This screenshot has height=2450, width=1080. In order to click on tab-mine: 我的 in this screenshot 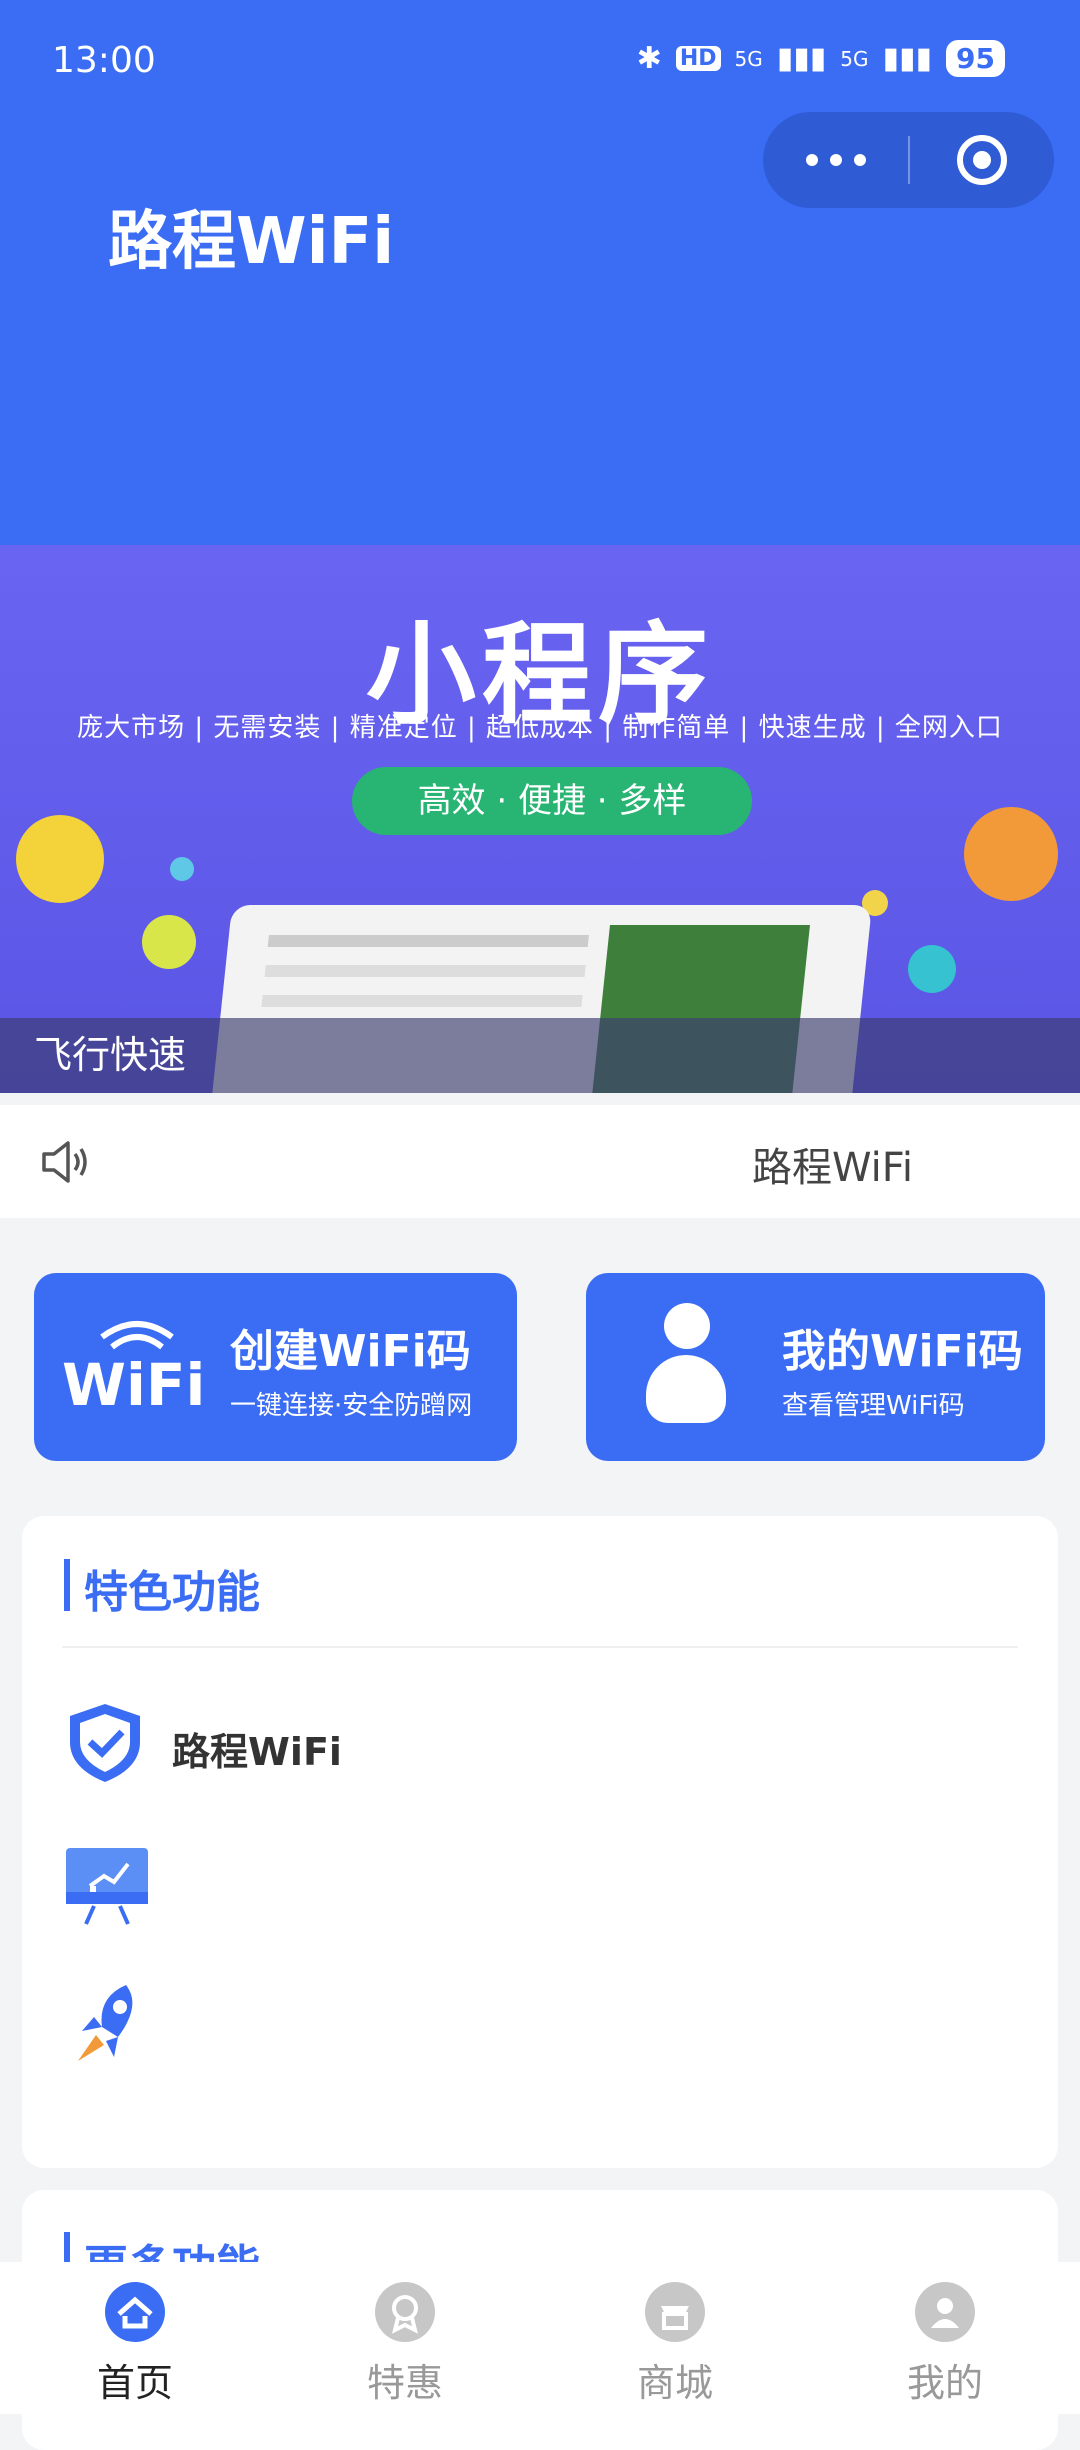, I will do `click(945, 2338)`.